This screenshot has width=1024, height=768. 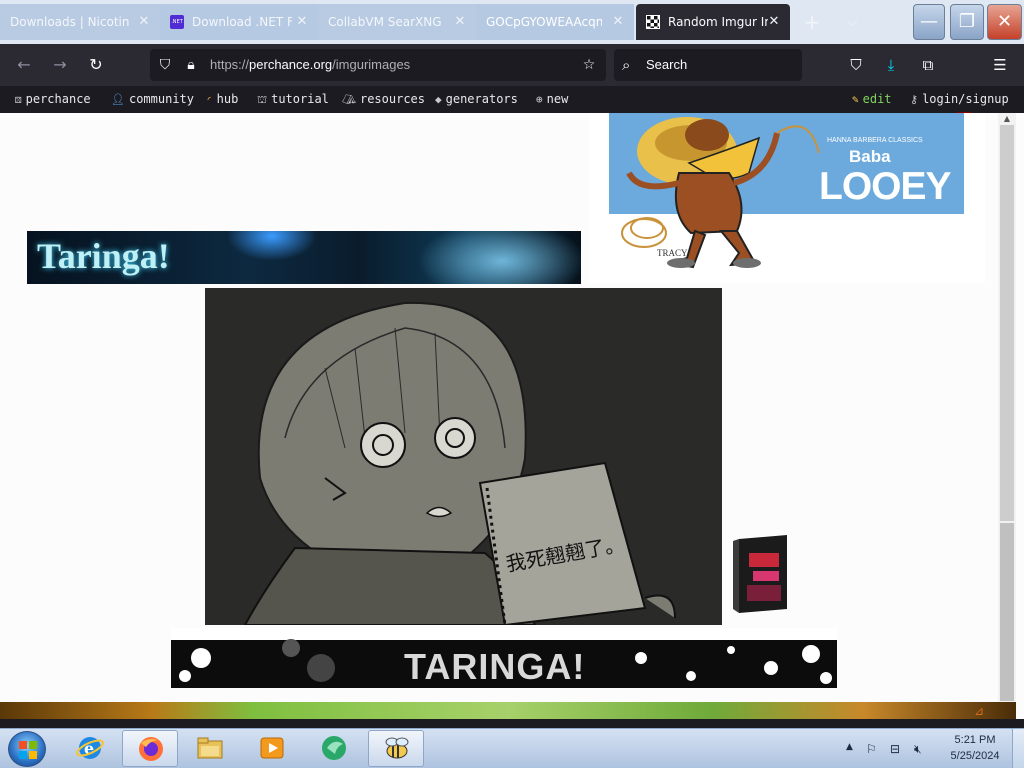 What do you see at coordinates (626, 65) in the screenshot?
I see `search-icon: ⌕` at bounding box center [626, 65].